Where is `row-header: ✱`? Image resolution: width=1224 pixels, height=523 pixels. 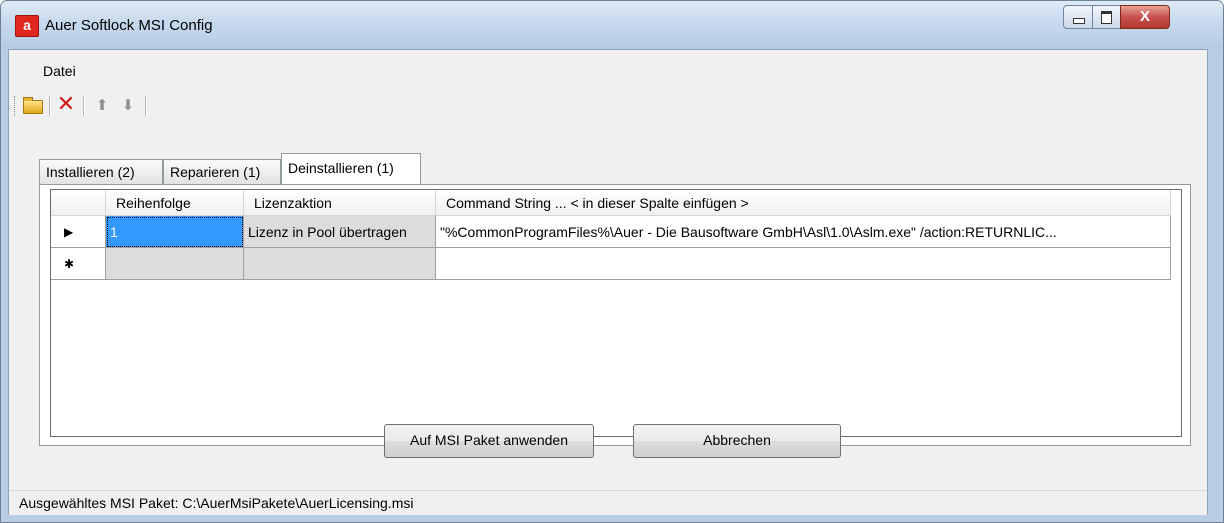
row-header: ✱ is located at coordinates (78, 263).